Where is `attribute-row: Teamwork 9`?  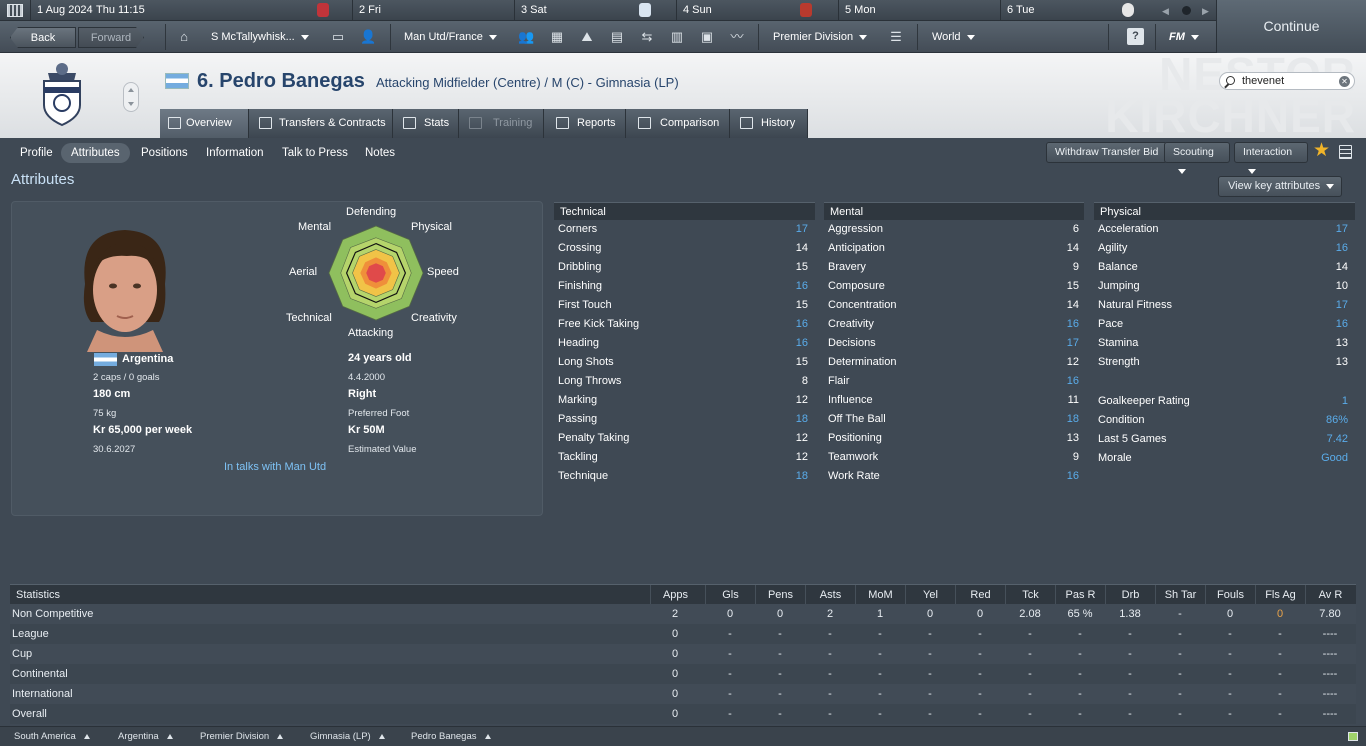
attribute-row: Teamwork 9 is located at coordinates (953, 457).